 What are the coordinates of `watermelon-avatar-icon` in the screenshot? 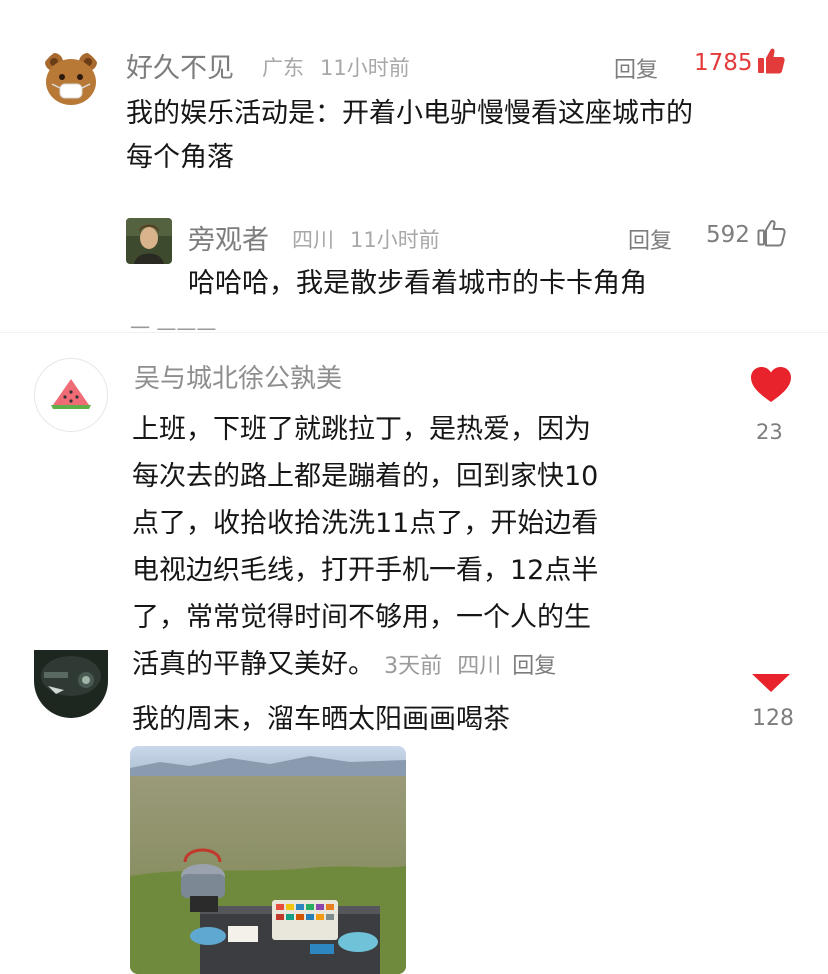 It's located at (71, 394).